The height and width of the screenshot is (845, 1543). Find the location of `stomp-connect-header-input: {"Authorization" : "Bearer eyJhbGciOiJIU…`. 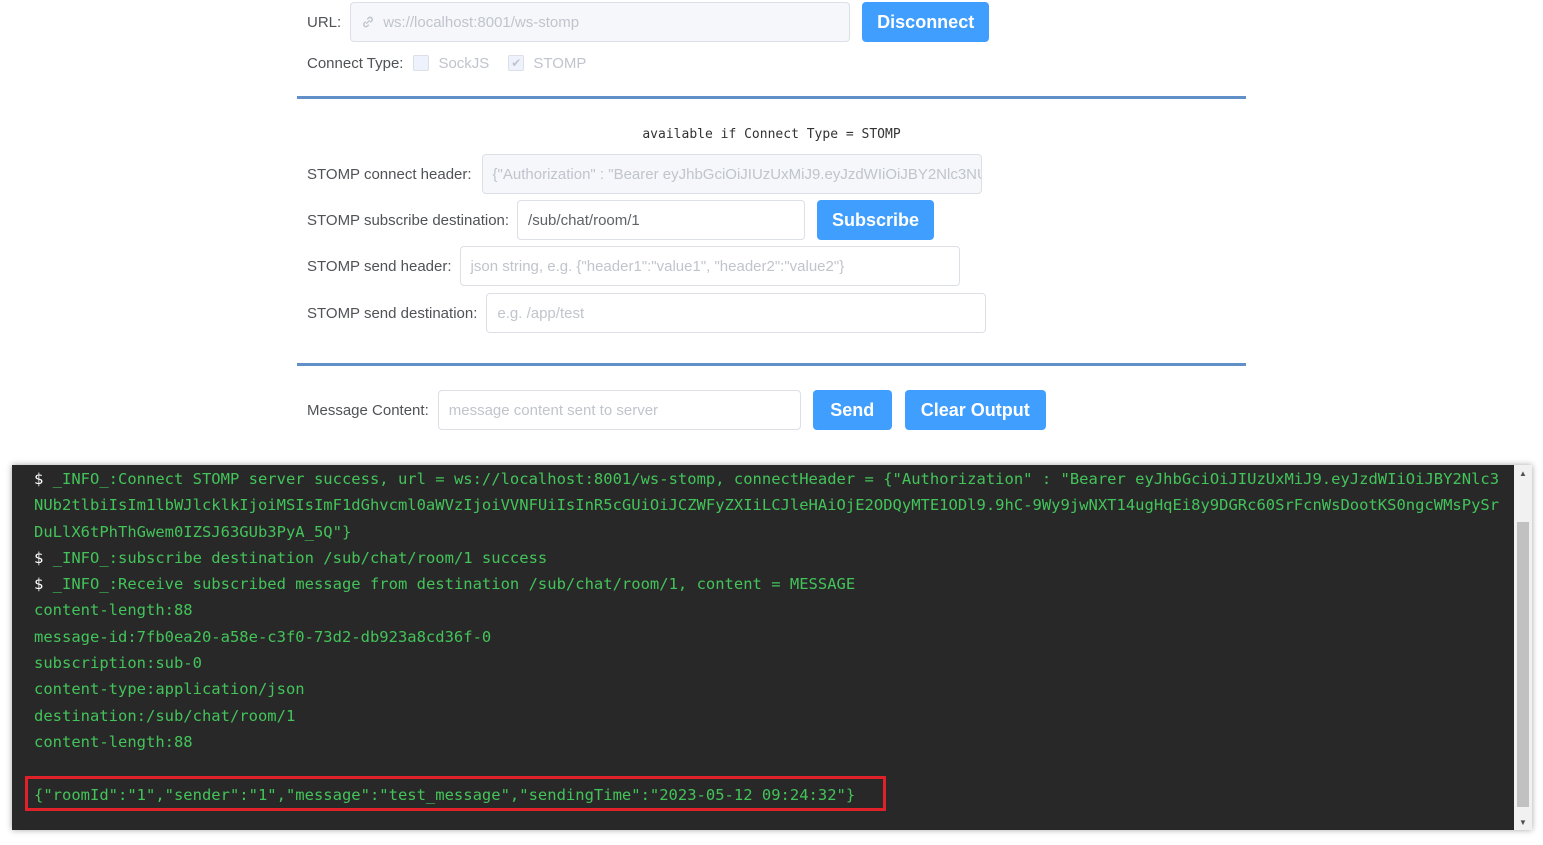

stomp-connect-header-input: {"Authorization" : "Bearer eyJhbGciOiJIU… is located at coordinates (731, 174).